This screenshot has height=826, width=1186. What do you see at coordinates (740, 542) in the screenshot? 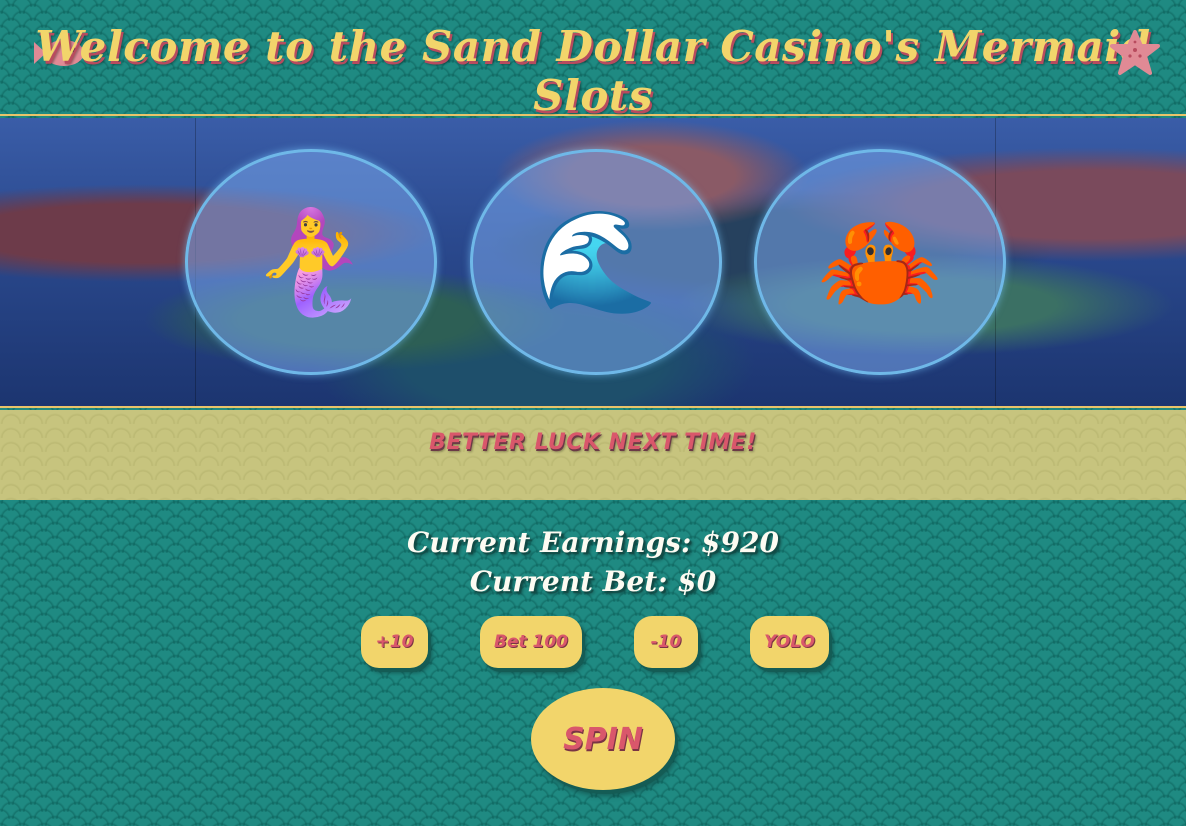
I see `earnings-value: $920` at bounding box center [740, 542].